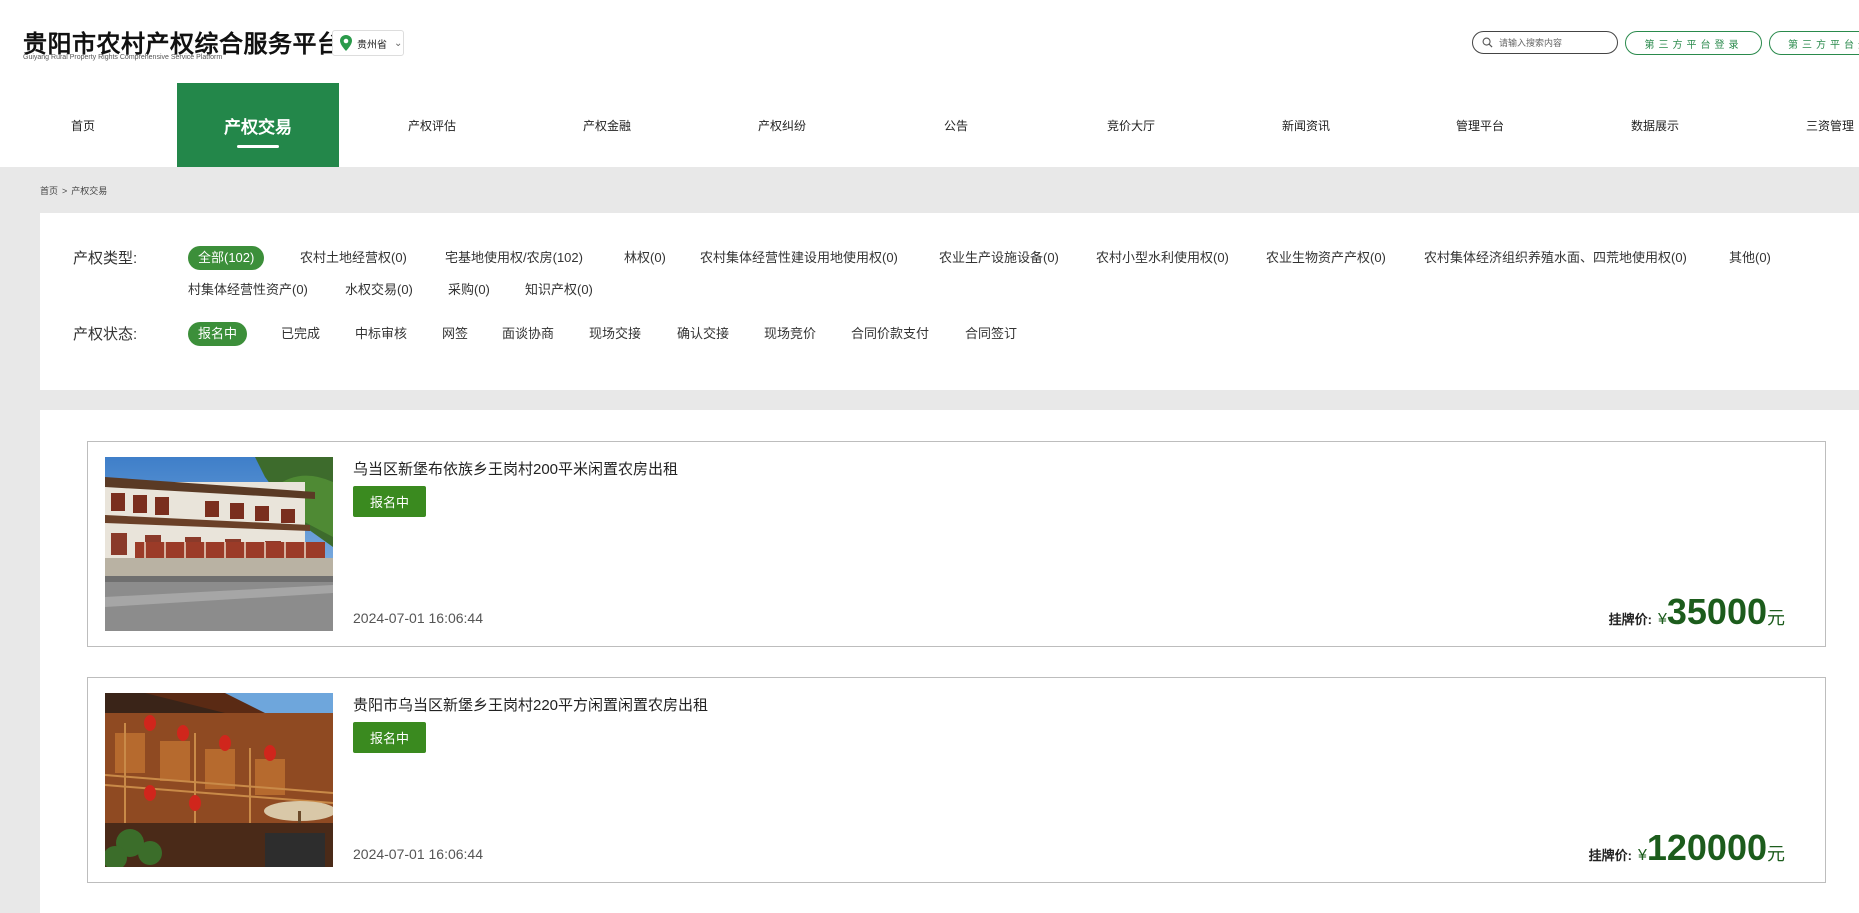  I want to click on location-pin-icon, so click(346, 43).